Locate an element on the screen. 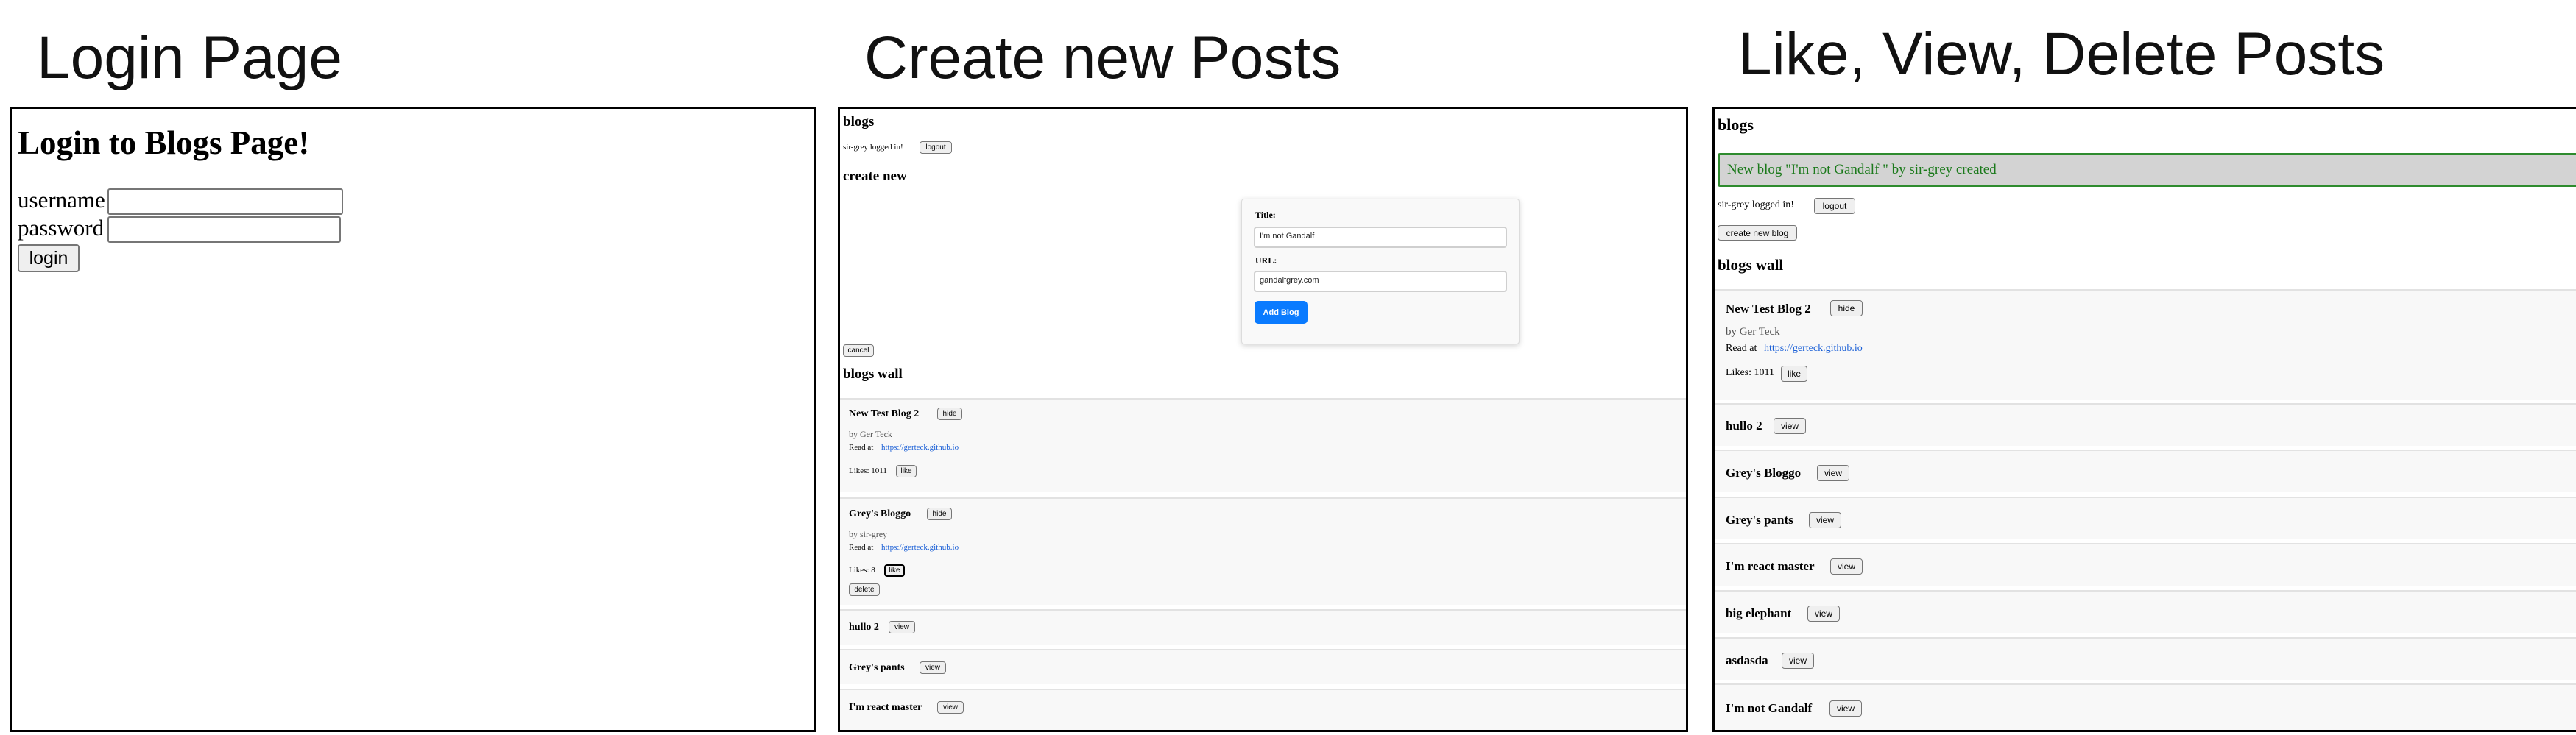 The width and height of the screenshot is (2576, 735). title-label: Title: is located at coordinates (1265, 215).